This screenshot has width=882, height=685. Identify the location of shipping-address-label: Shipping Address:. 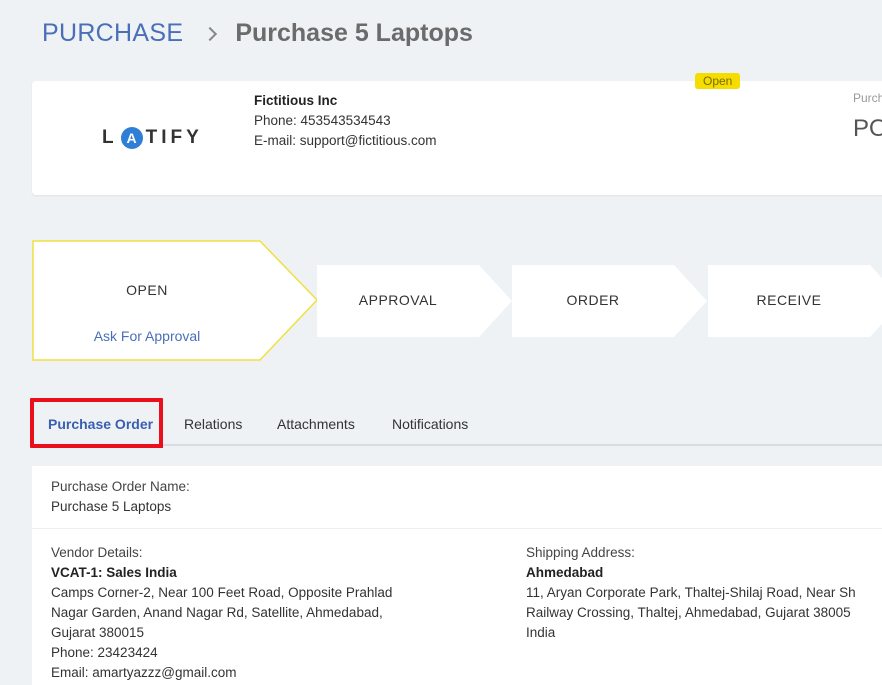
(580, 552).